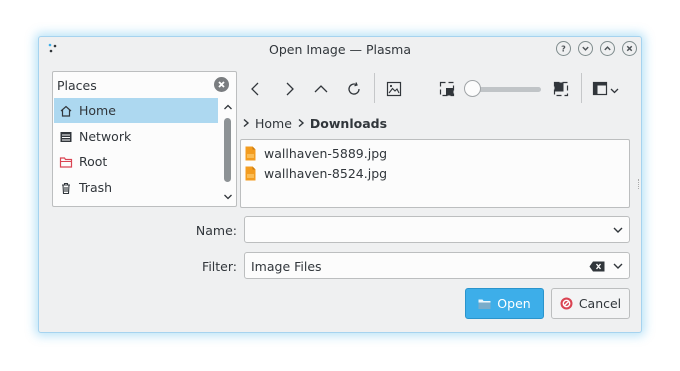 Image resolution: width=680 pixels, height=371 pixels. Describe the element at coordinates (66, 162) in the screenshot. I see `folder-red-icon` at that location.